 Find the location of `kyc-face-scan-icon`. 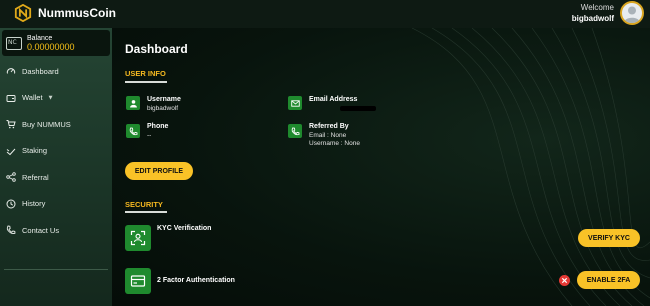

kyc-face-scan-icon is located at coordinates (138, 238).